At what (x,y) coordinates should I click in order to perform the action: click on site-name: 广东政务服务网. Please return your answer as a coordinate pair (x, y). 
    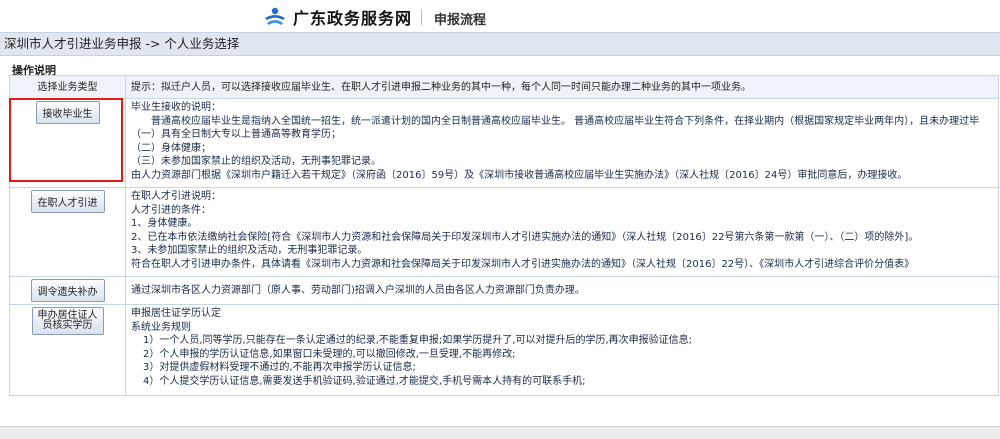
    Looking at the image, I should click on (353, 18).